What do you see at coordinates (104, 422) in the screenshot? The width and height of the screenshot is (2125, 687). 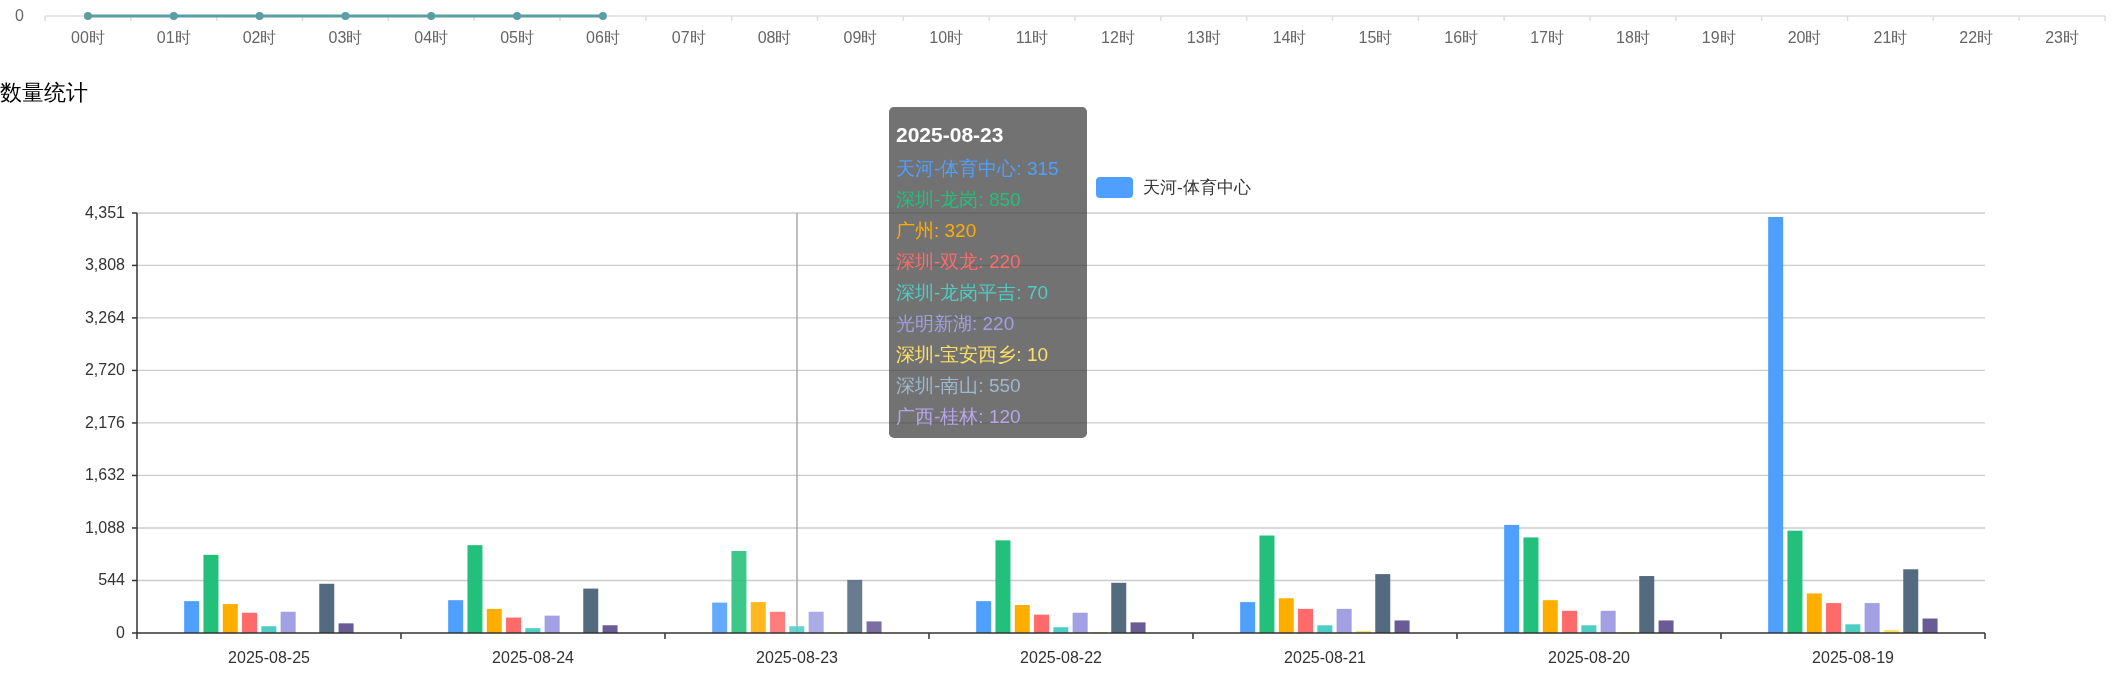 I see `axis-label: 2,176` at bounding box center [104, 422].